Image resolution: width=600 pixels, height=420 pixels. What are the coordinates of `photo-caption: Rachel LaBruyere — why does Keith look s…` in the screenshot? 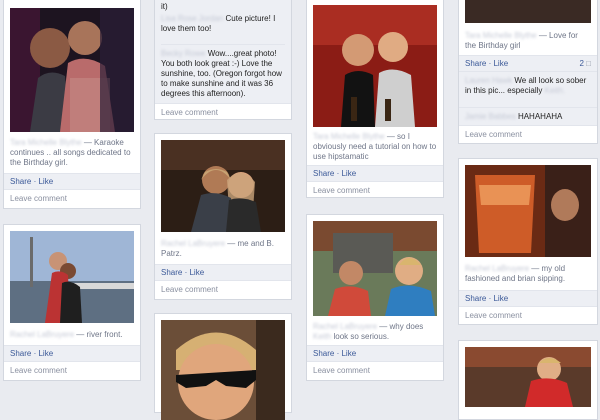 It's located at (368, 331).